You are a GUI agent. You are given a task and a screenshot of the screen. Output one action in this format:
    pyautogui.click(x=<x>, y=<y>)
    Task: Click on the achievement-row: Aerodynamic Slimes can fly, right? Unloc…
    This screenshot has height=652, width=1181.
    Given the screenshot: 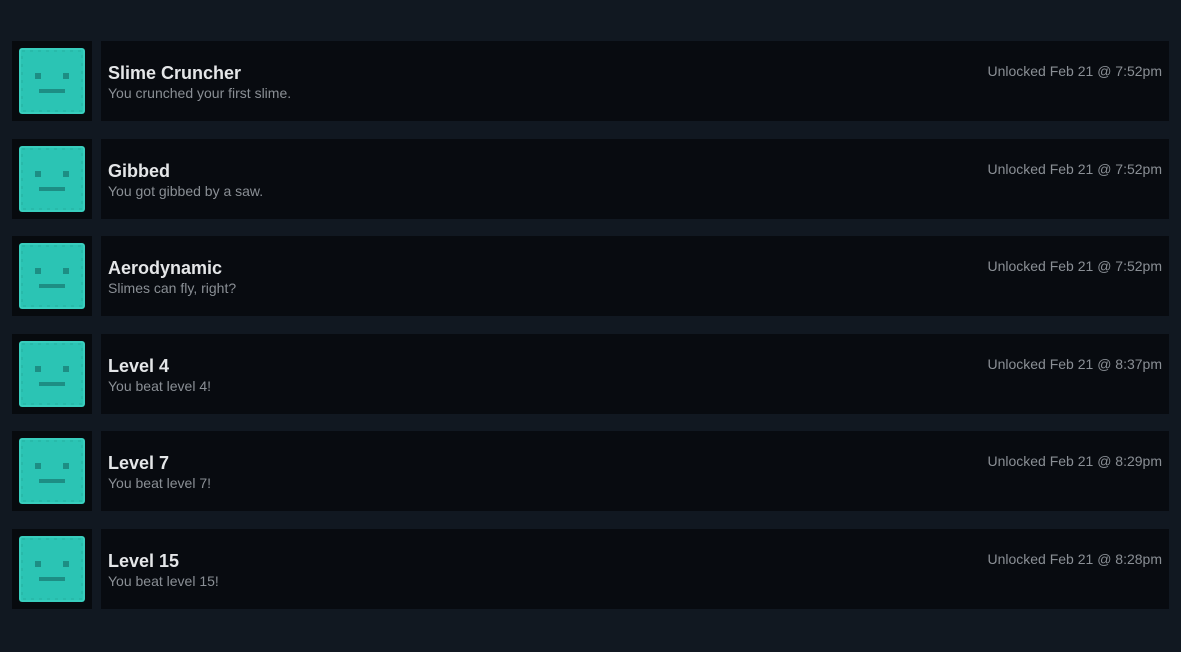 What is the action you would take?
    pyautogui.click(x=590, y=276)
    